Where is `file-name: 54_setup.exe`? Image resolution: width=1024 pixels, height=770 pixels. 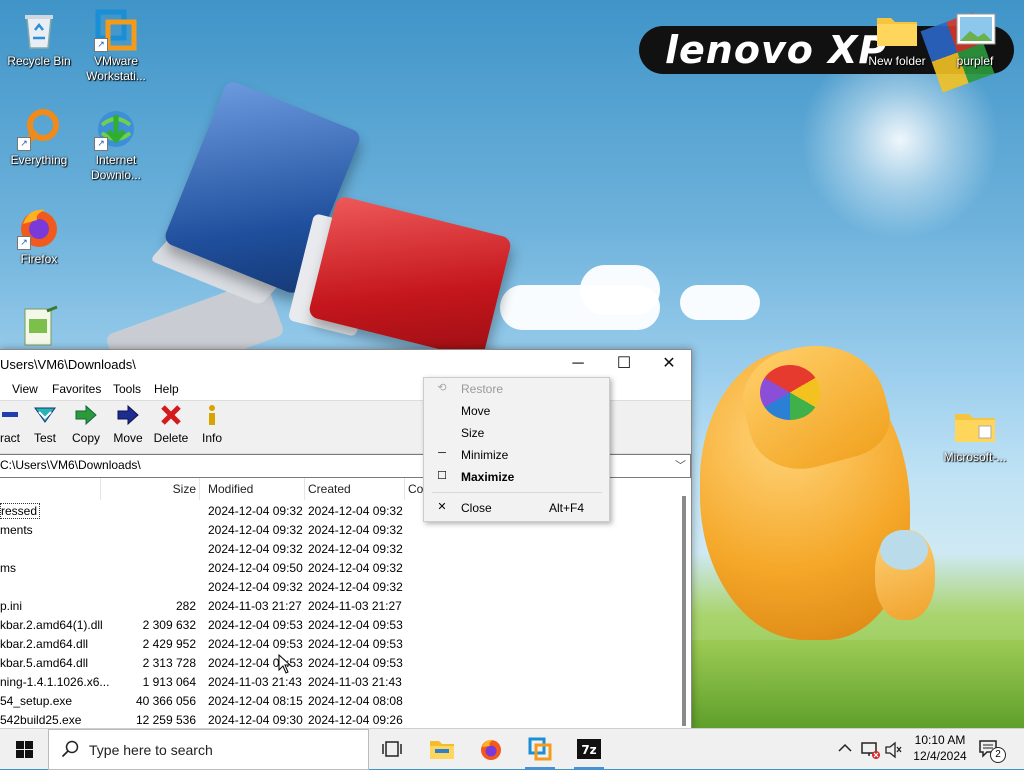 file-name: 54_setup.exe is located at coordinates (36, 701).